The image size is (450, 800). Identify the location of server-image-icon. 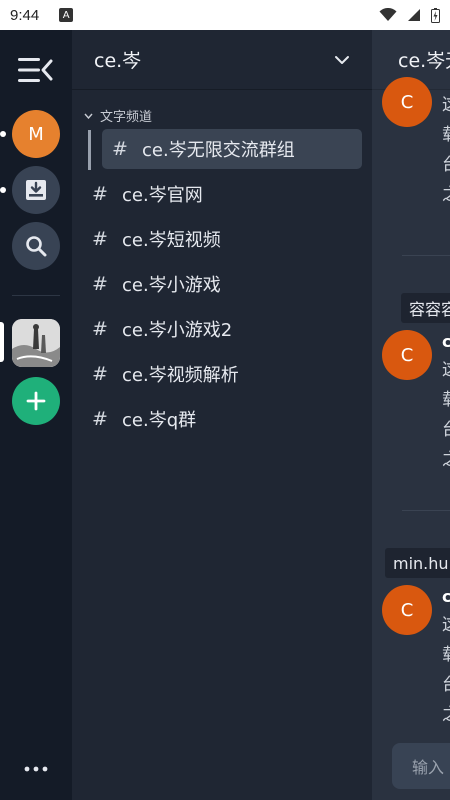
(36, 343).